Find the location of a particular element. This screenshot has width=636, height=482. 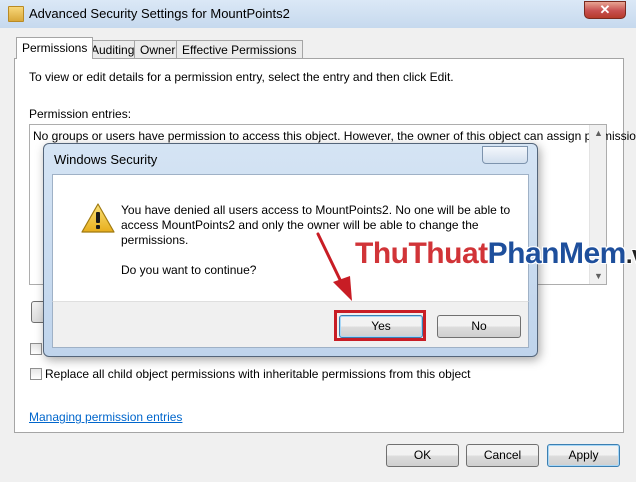

ok-button: OK is located at coordinates (422, 455).